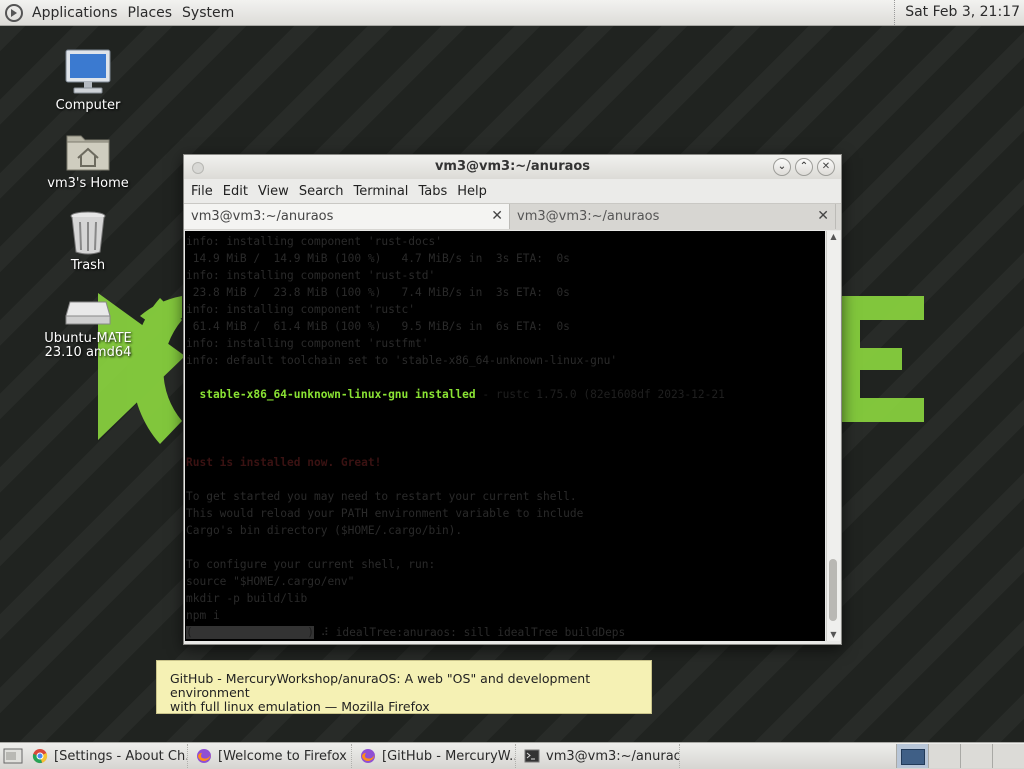 The image size is (1024, 769). I want to click on menu-terminal: Terminal, so click(380, 191).